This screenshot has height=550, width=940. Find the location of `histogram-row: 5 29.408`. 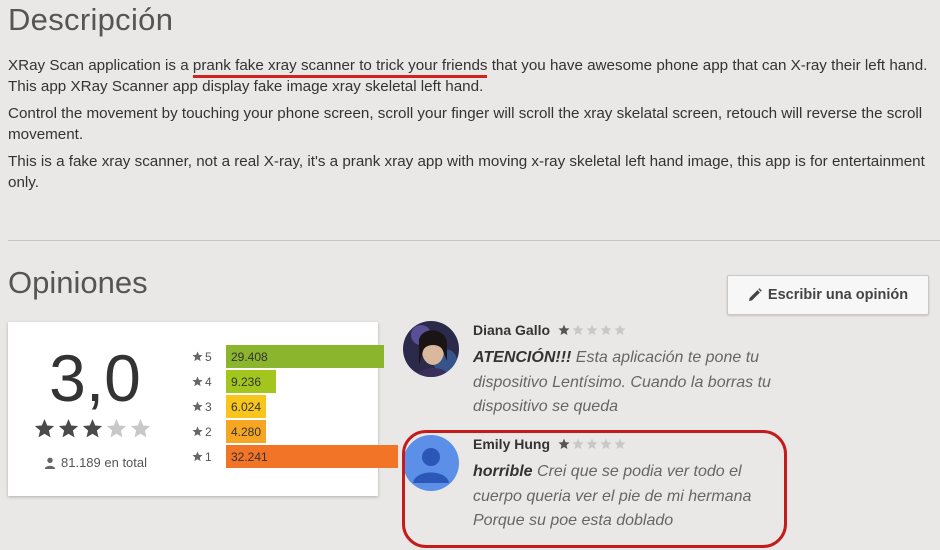

histogram-row: 5 29.408 is located at coordinates (295, 356).